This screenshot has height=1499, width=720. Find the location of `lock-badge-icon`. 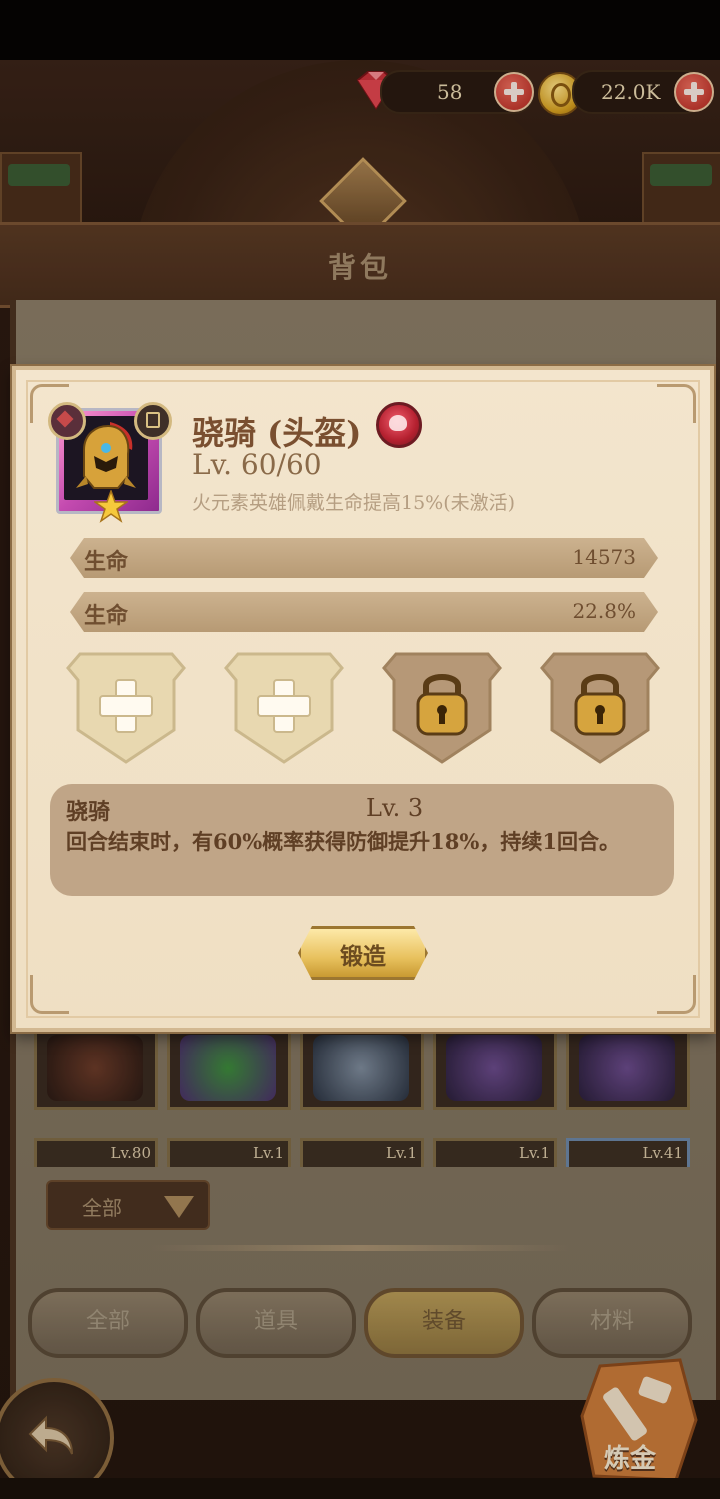

lock-badge-icon is located at coordinates (153, 421).